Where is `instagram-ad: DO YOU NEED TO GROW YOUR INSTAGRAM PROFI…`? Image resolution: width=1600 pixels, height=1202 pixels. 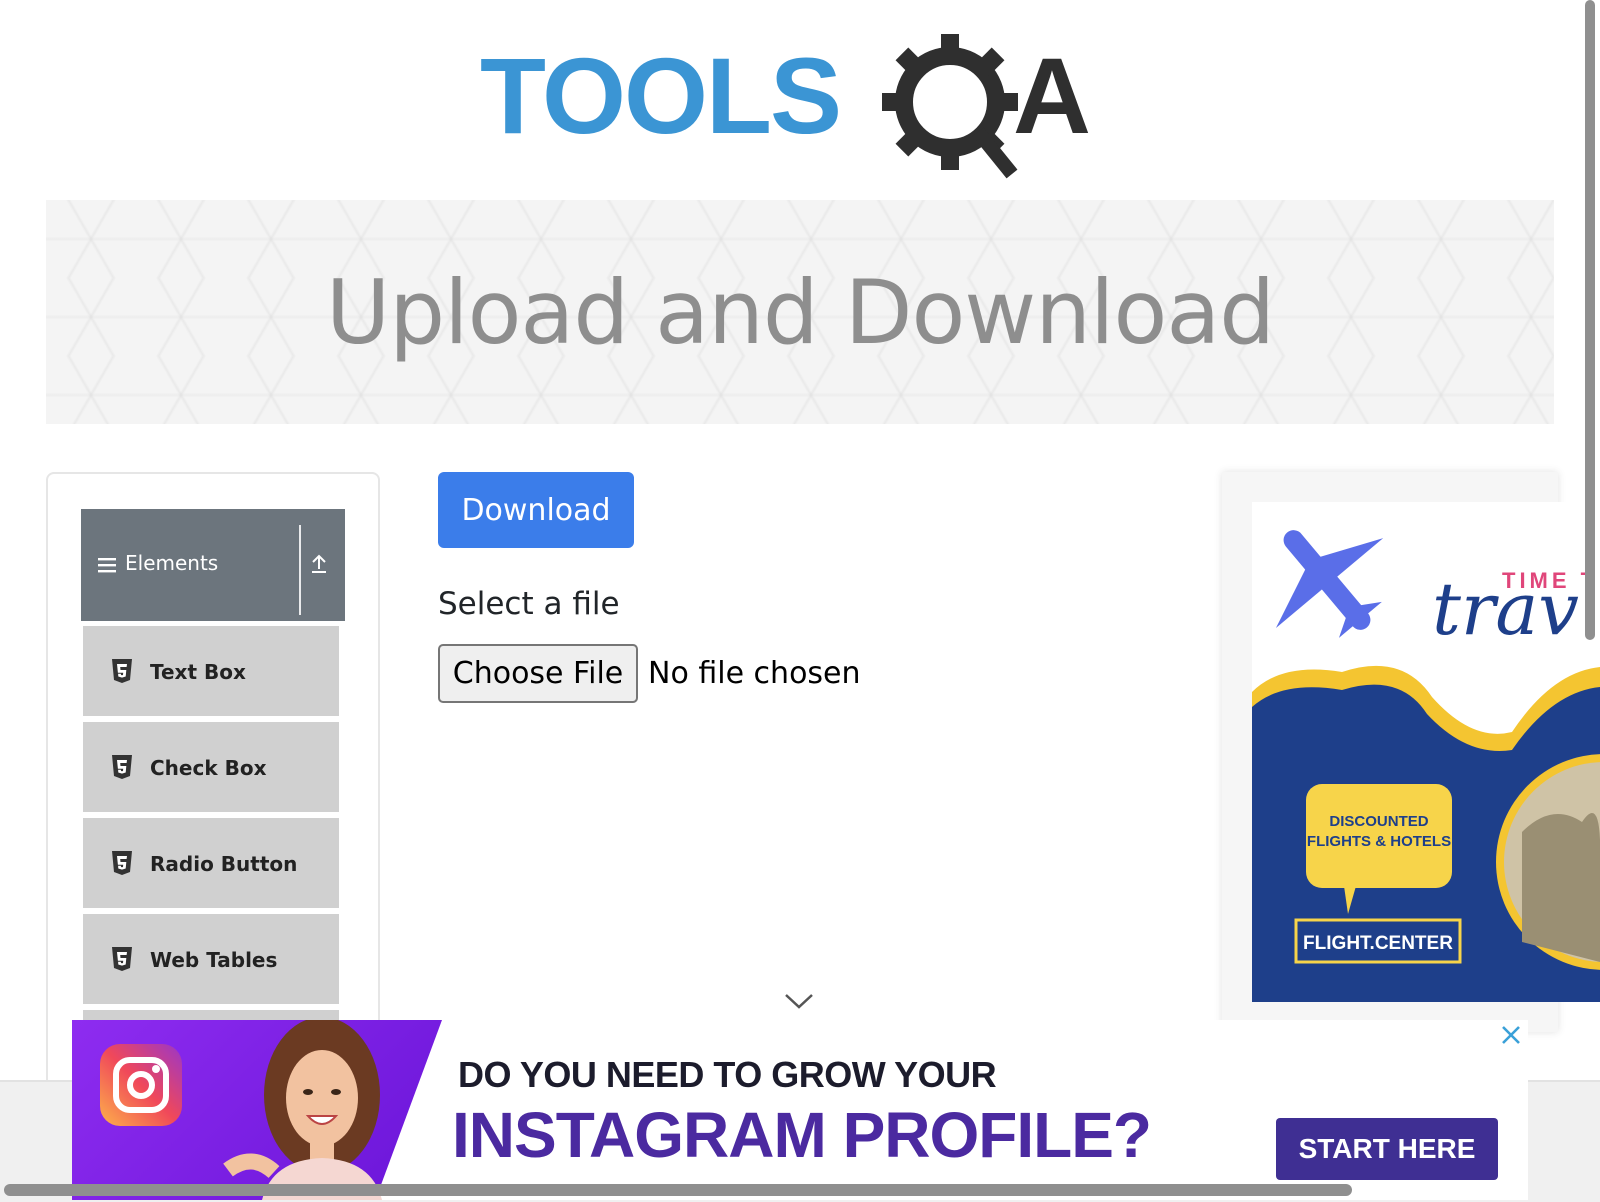
instagram-ad: DO YOU NEED TO GROW YOUR INSTAGRAM PROFI… is located at coordinates (800, 1110).